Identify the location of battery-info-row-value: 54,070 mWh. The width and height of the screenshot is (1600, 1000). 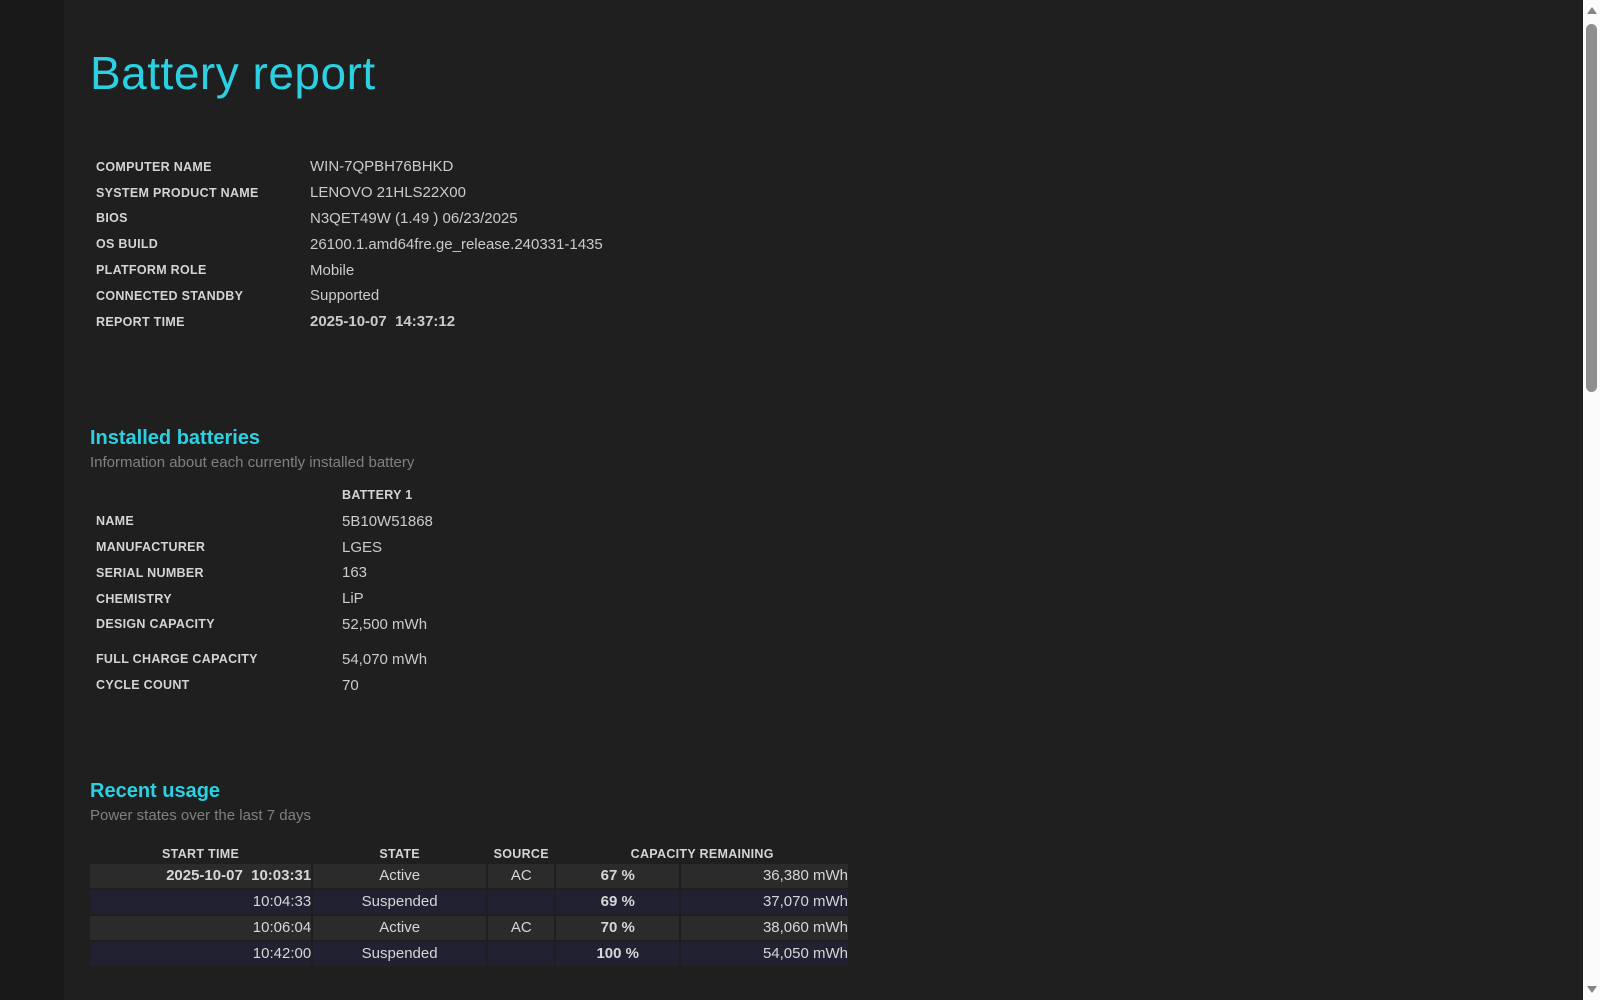
(385, 659).